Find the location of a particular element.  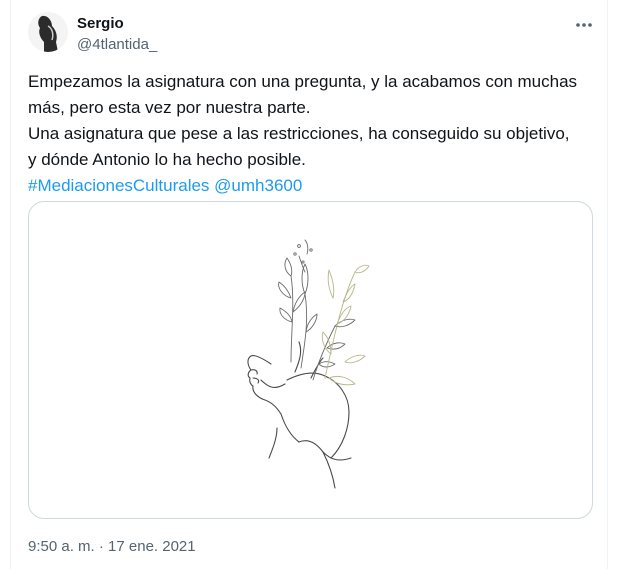

avatar is located at coordinates (48, 32).